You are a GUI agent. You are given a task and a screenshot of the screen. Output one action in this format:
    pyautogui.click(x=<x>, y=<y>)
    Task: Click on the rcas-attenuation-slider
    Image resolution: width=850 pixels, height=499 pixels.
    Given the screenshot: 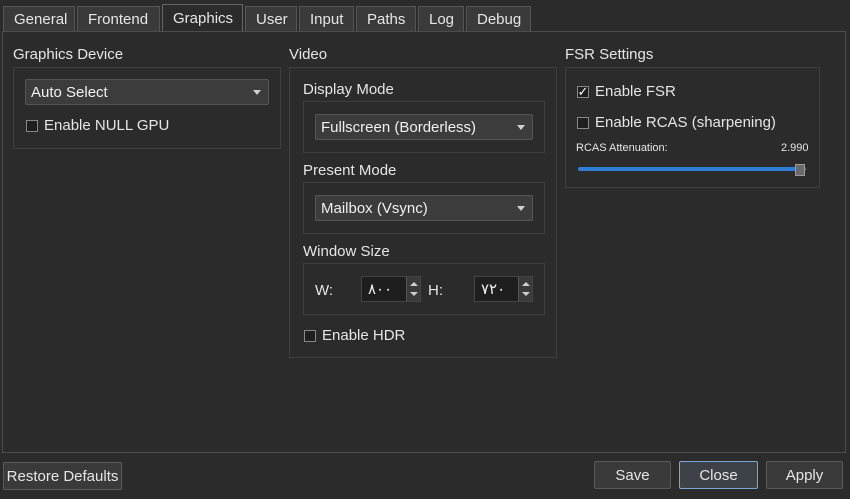 What is the action you would take?
    pyautogui.click(x=692, y=169)
    